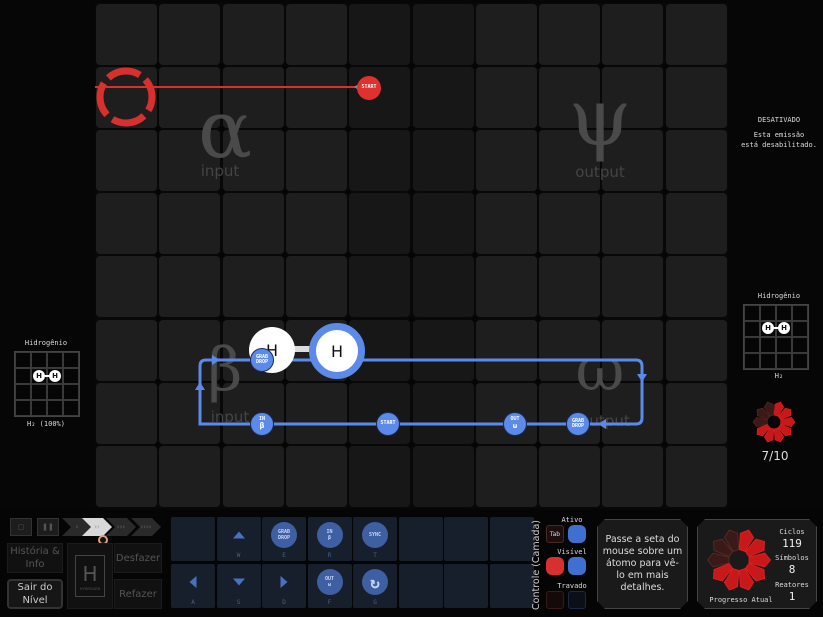 This screenshot has height=617, width=823. I want to click on history-info-button: História & Info, so click(35, 558).